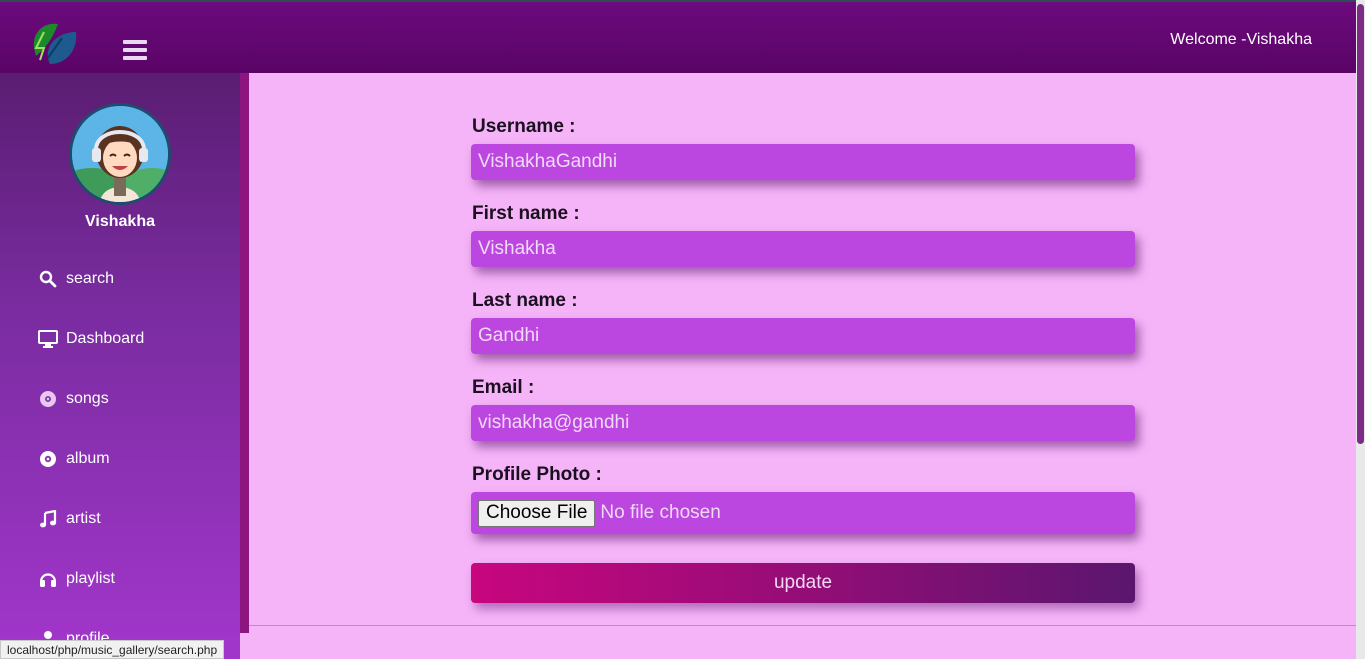  I want to click on lastname-field, so click(803, 336).